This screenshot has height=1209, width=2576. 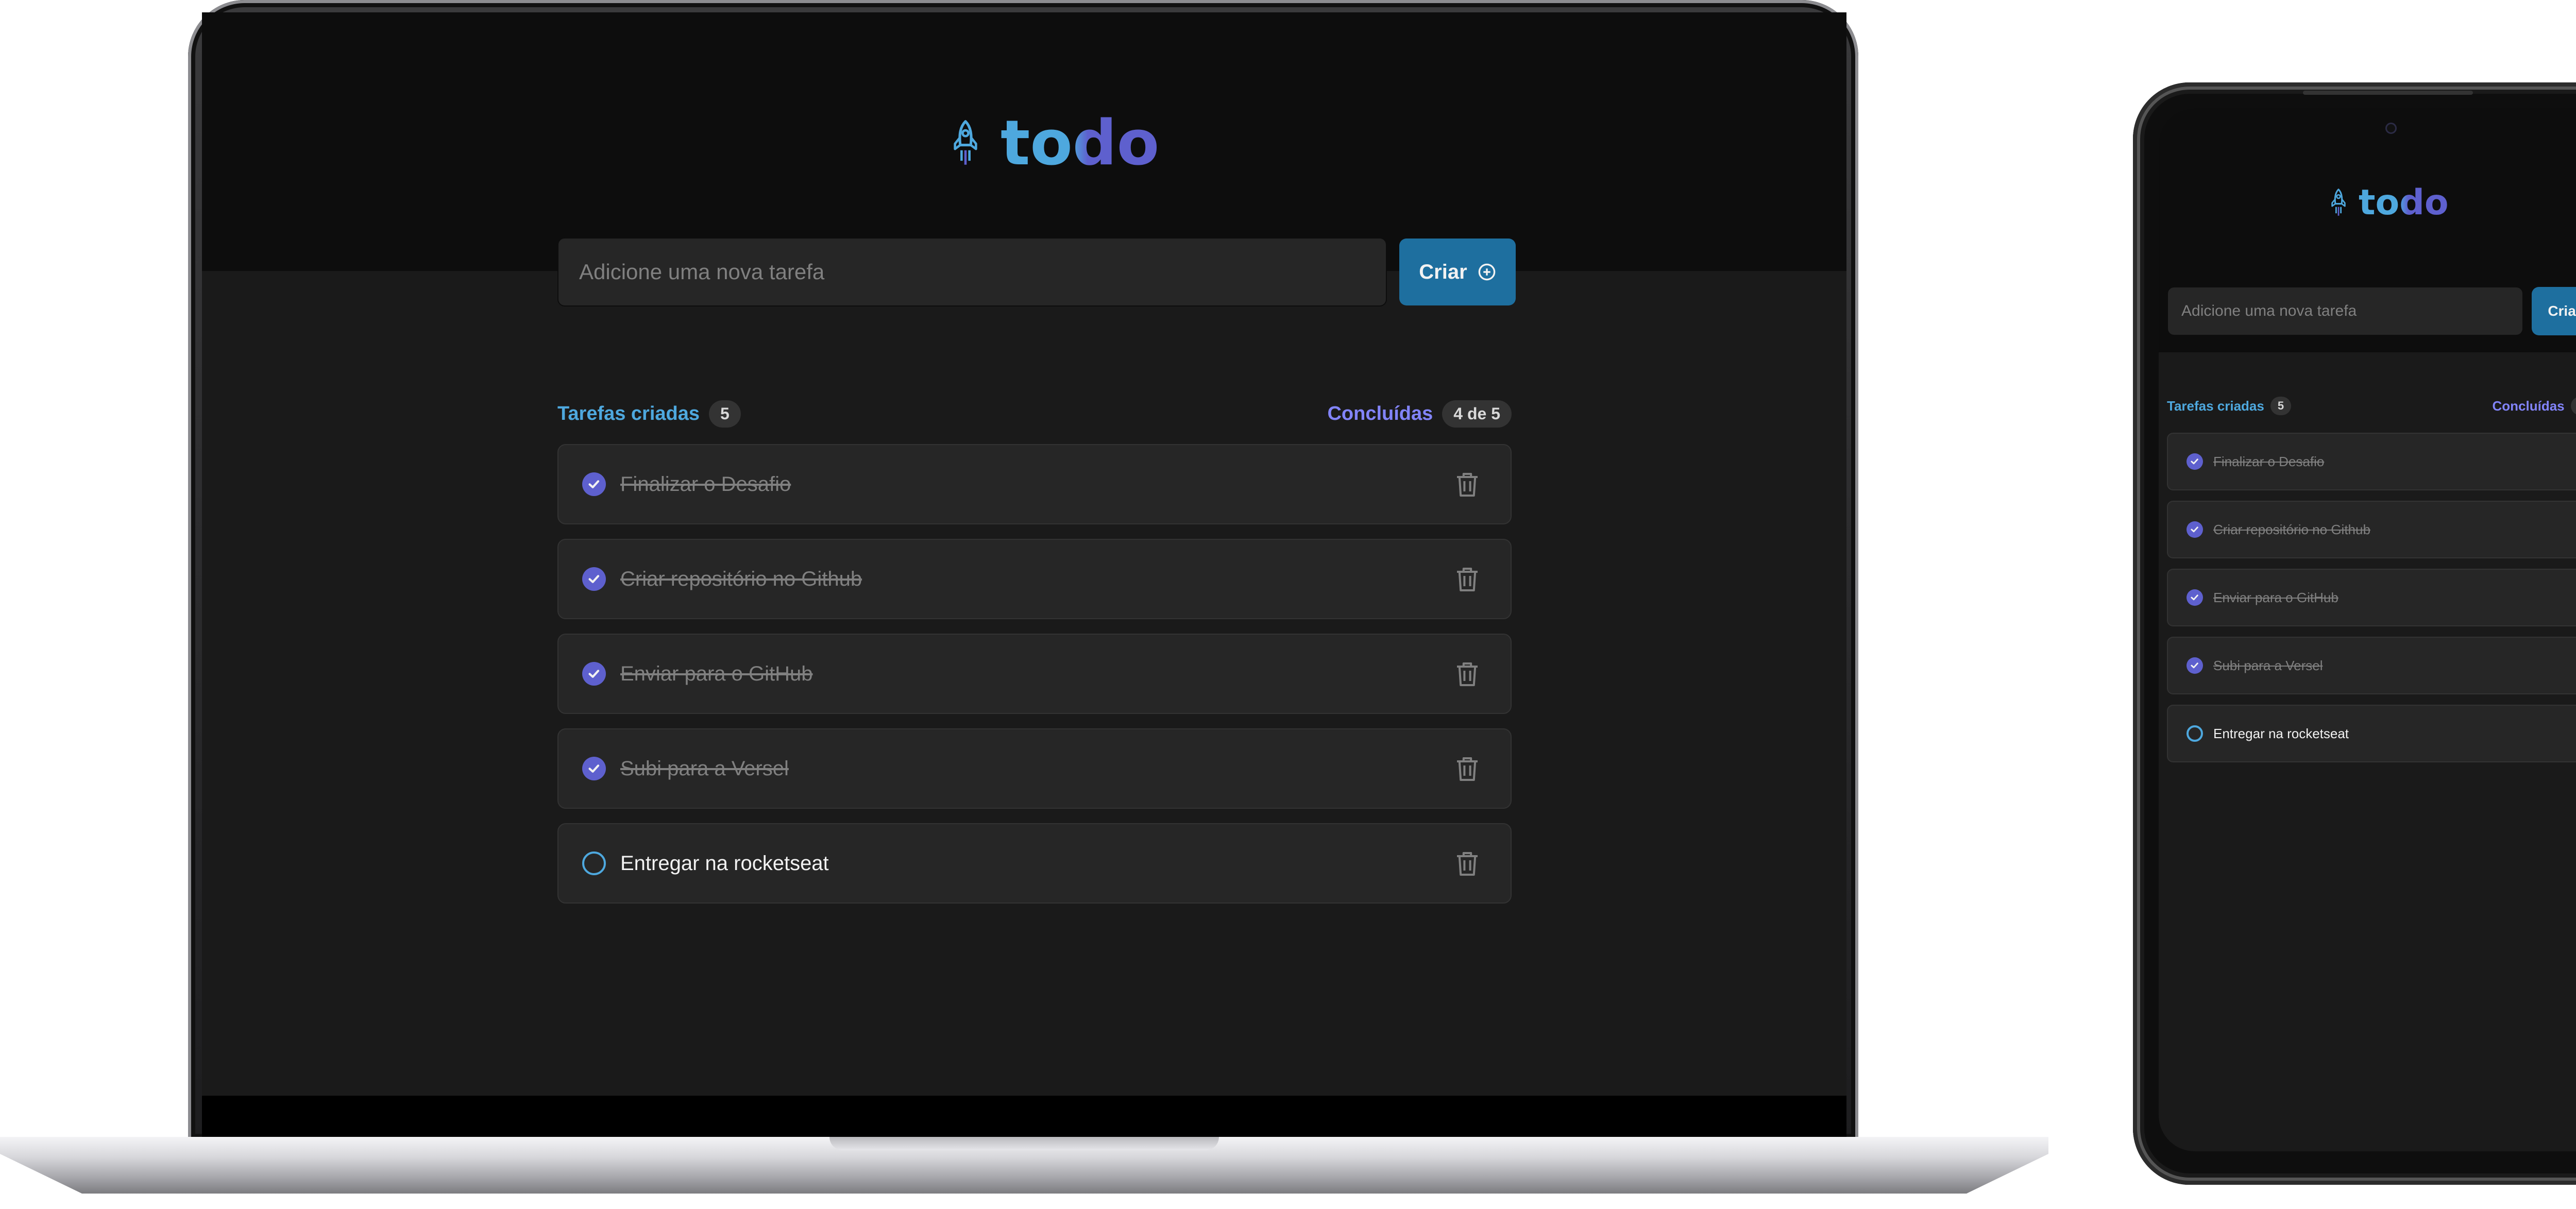 I want to click on phone-speaker, so click(x=2388, y=93).